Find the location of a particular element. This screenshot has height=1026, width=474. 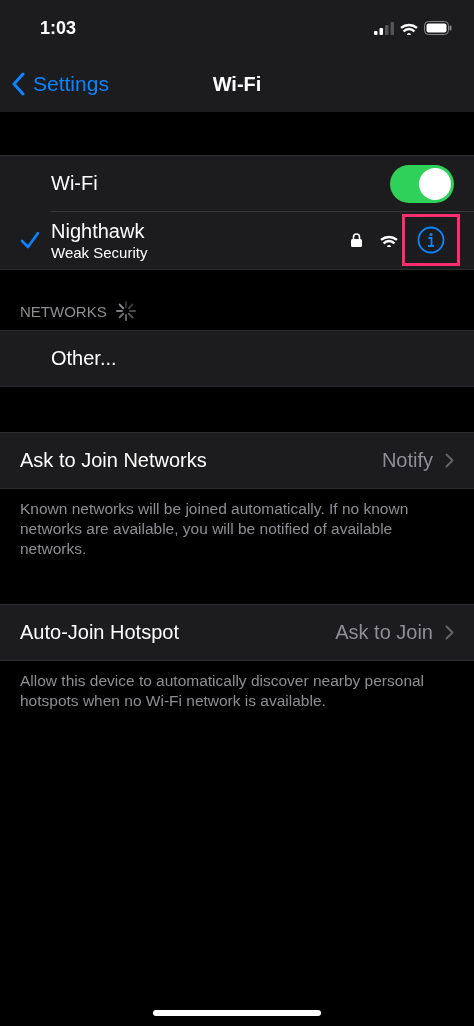

back-button: Settings is located at coordinates (54, 84).